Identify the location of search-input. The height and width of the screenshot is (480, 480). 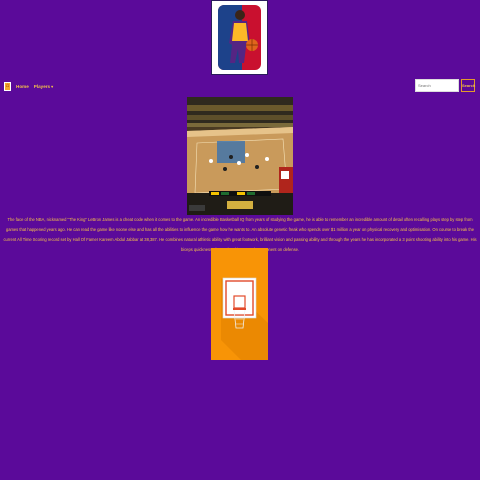
(437, 85).